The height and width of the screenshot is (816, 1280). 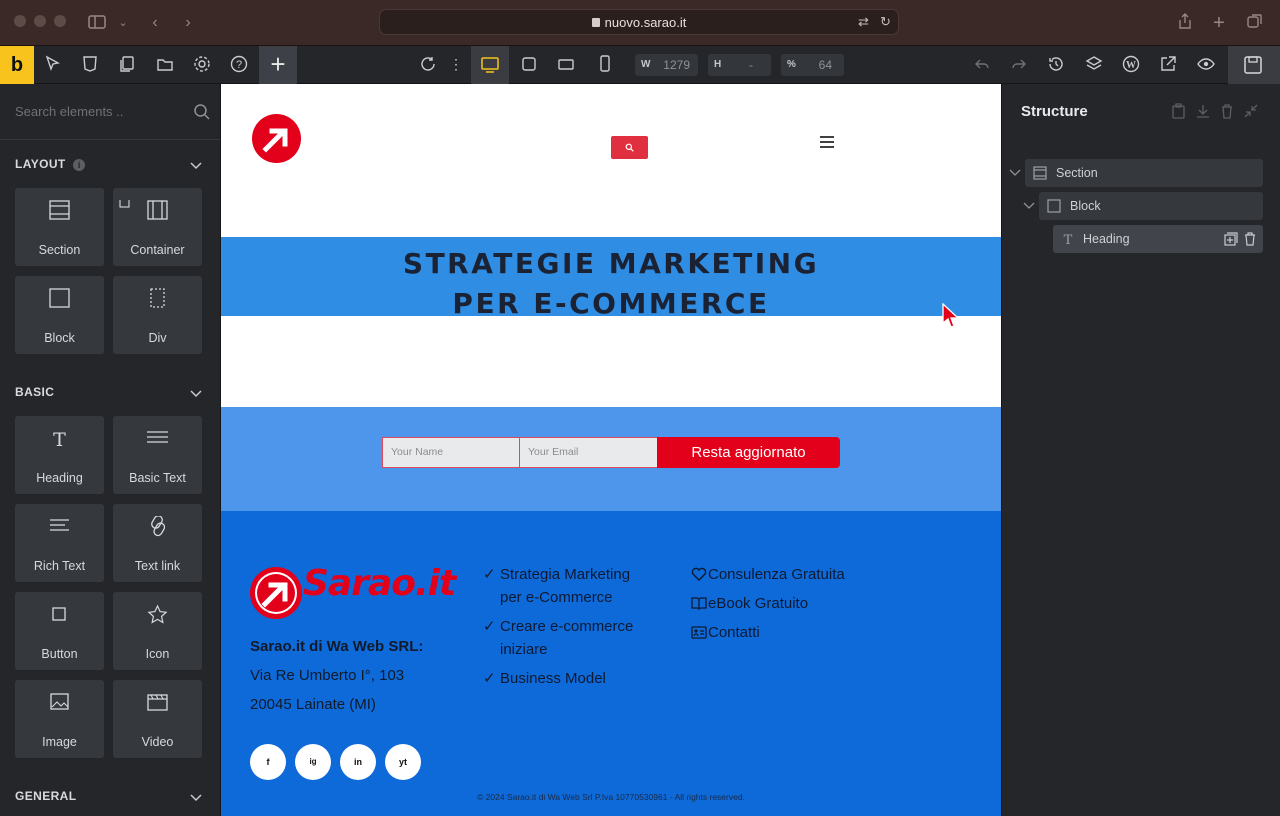 What do you see at coordinates (699, 574) in the screenshot?
I see `heart-icon` at bounding box center [699, 574].